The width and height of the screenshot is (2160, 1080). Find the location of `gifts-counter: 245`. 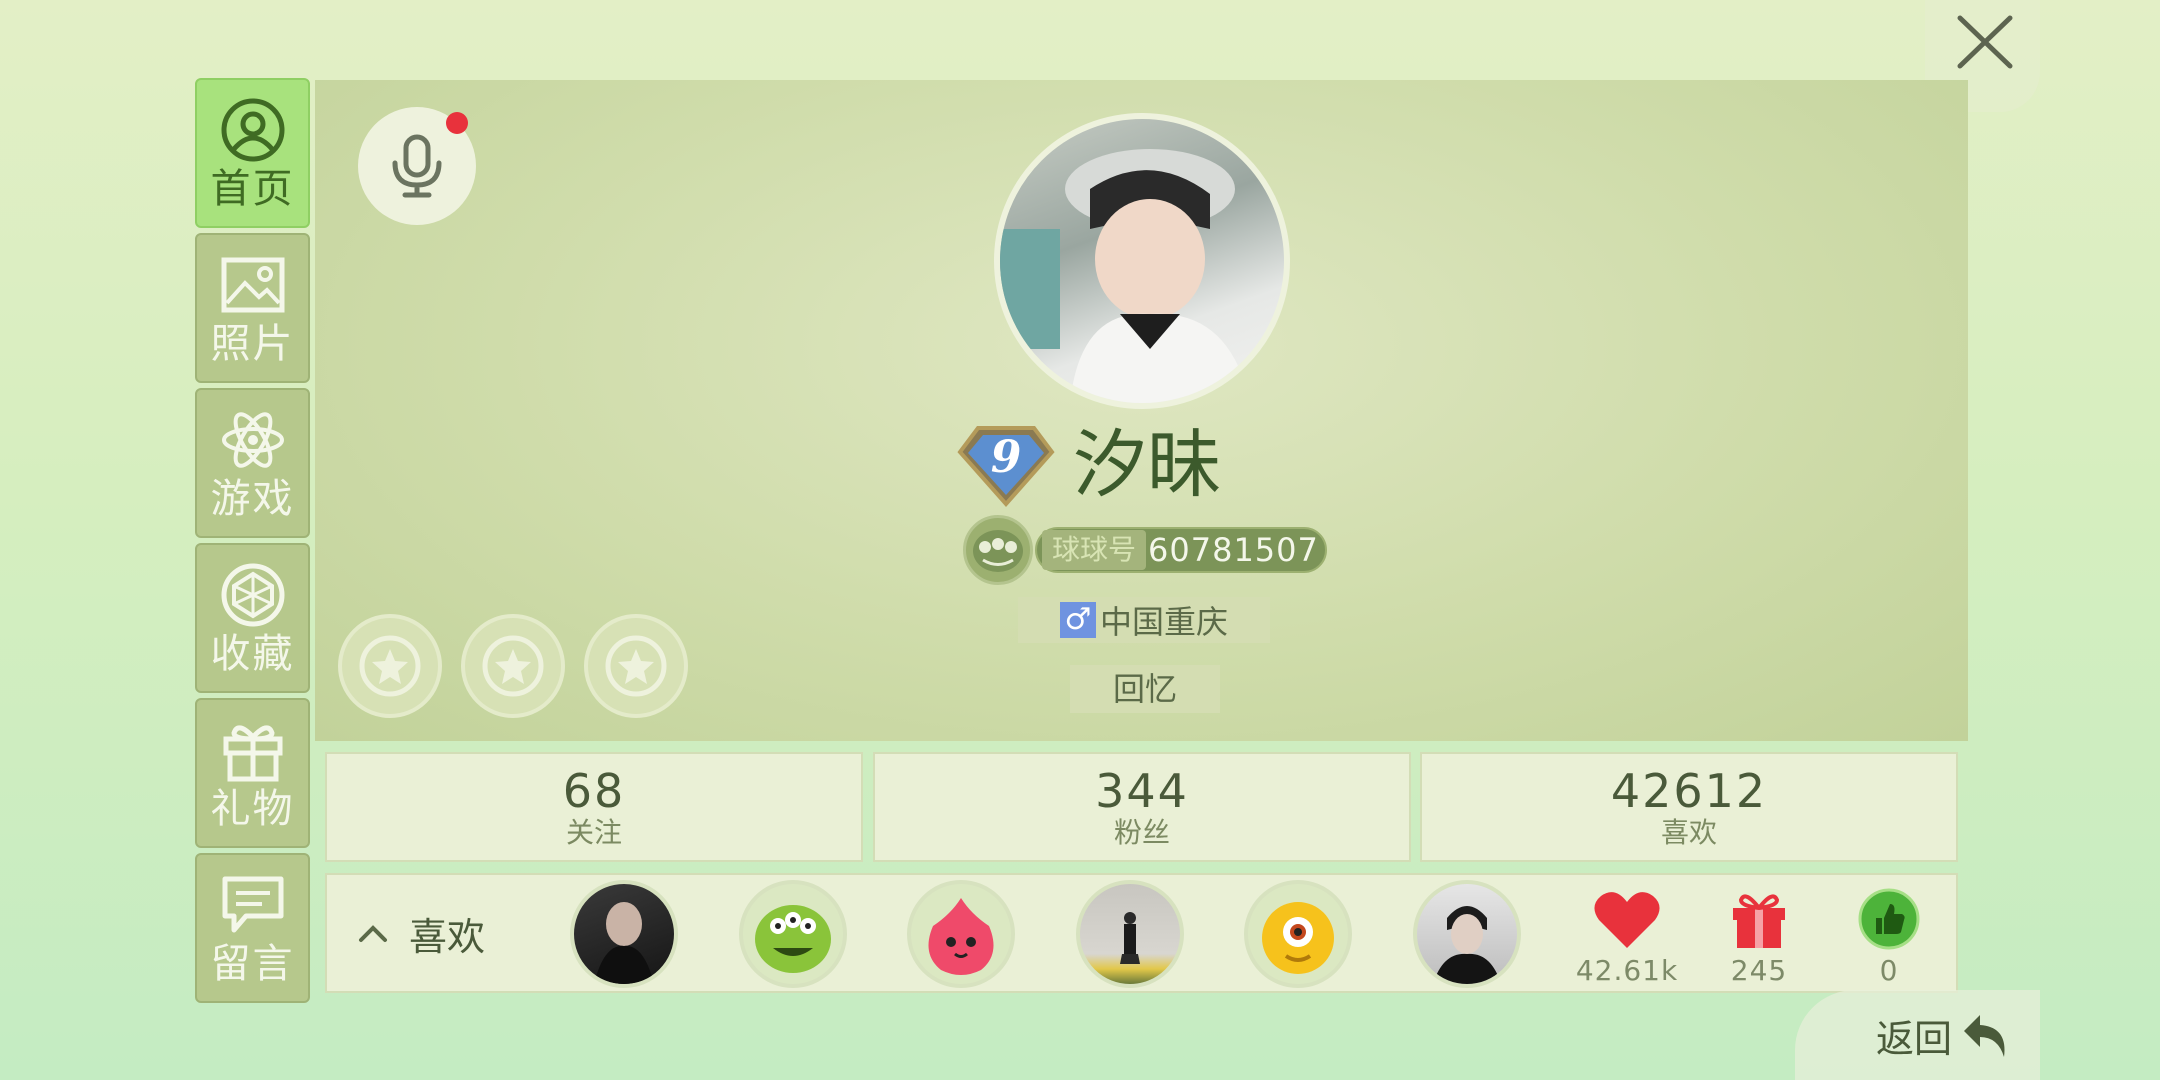

gifts-counter: 245 is located at coordinates (1759, 937).